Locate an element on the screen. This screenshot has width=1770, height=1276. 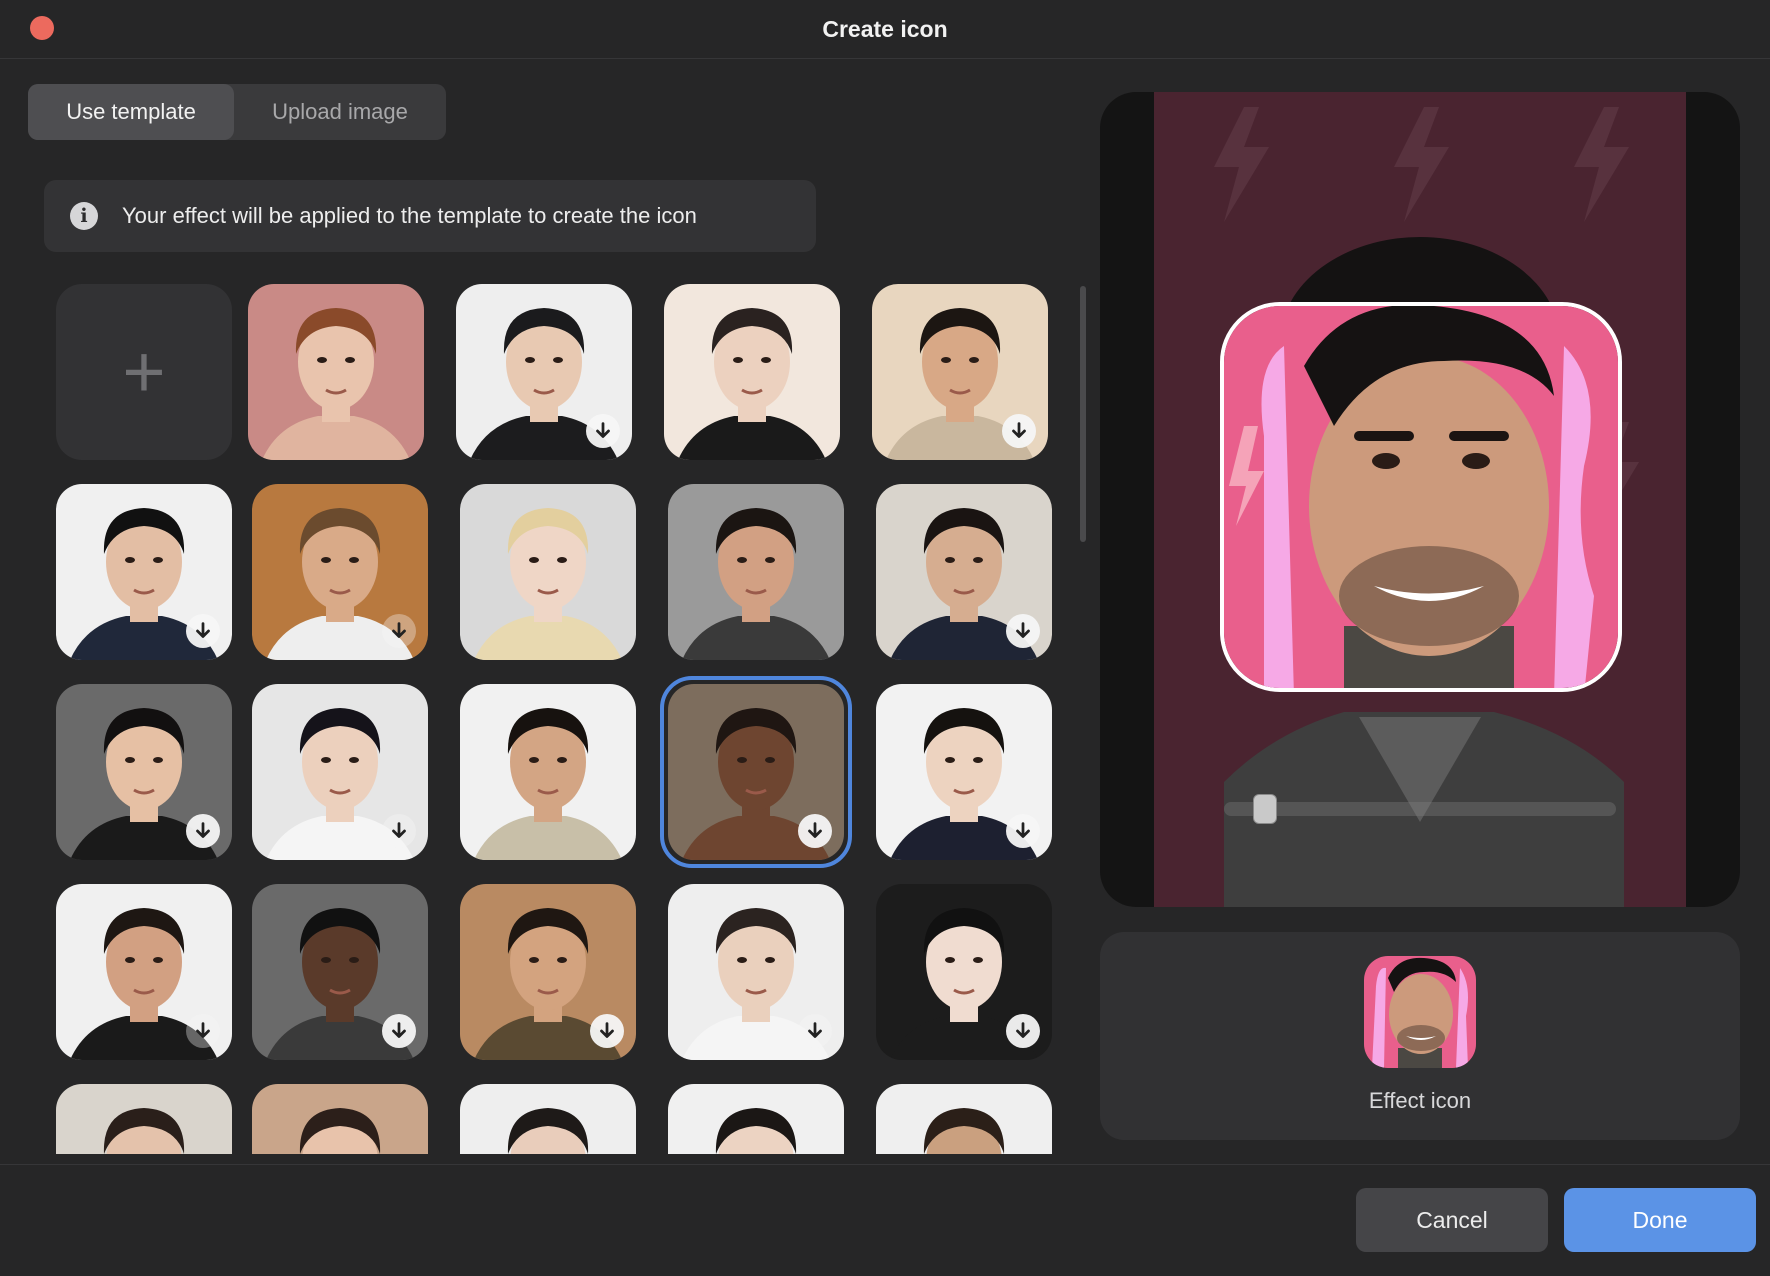
cancel-button: Cancel is located at coordinates (1452, 1220).